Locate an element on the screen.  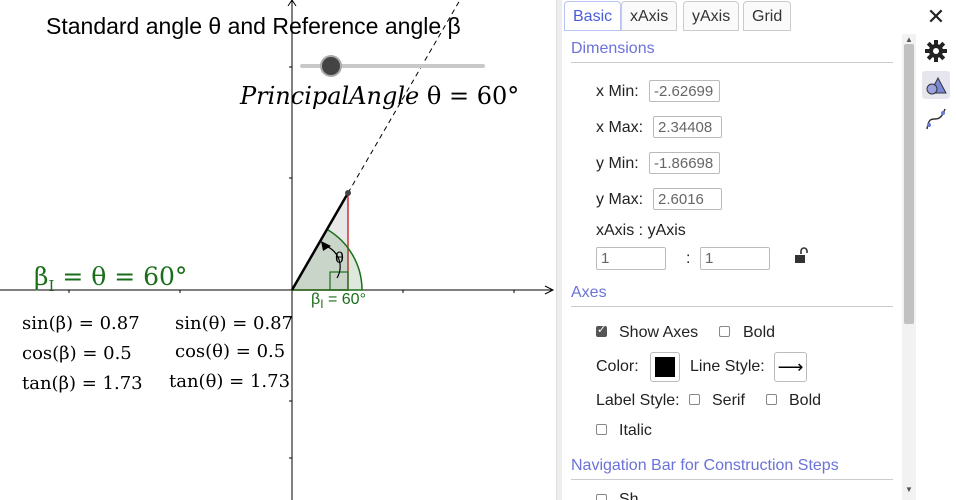
label-bold-checkbox is located at coordinates (771, 399).